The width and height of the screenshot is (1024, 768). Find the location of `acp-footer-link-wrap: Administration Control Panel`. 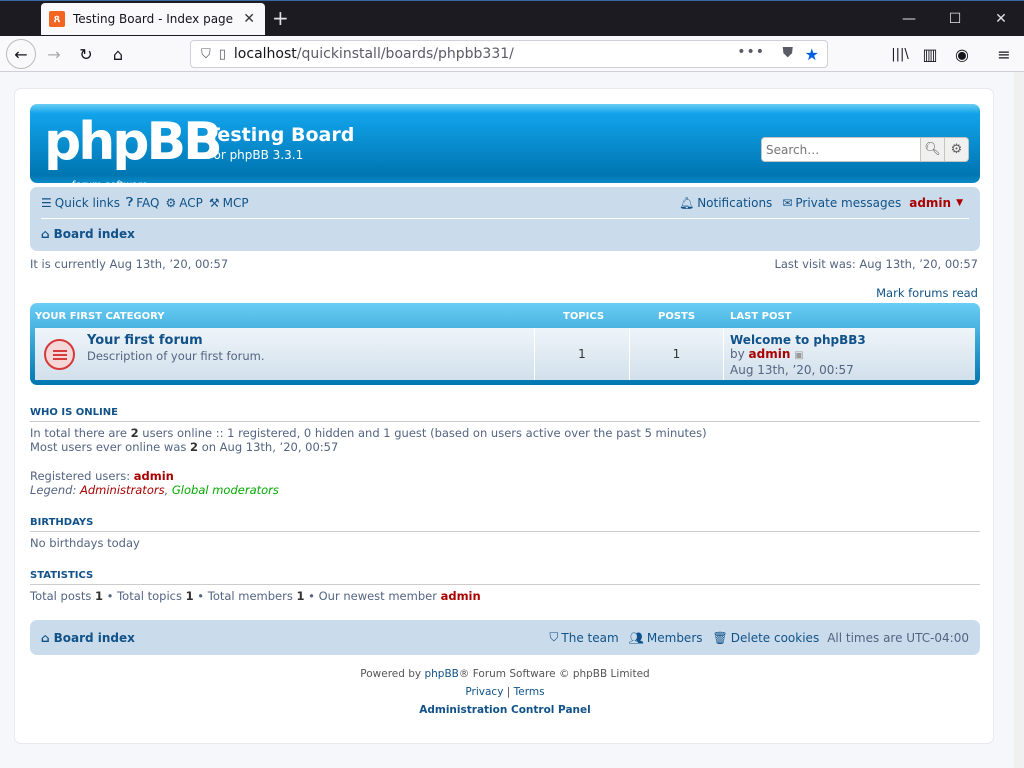

acp-footer-link-wrap: Administration Control Panel is located at coordinates (505, 710).